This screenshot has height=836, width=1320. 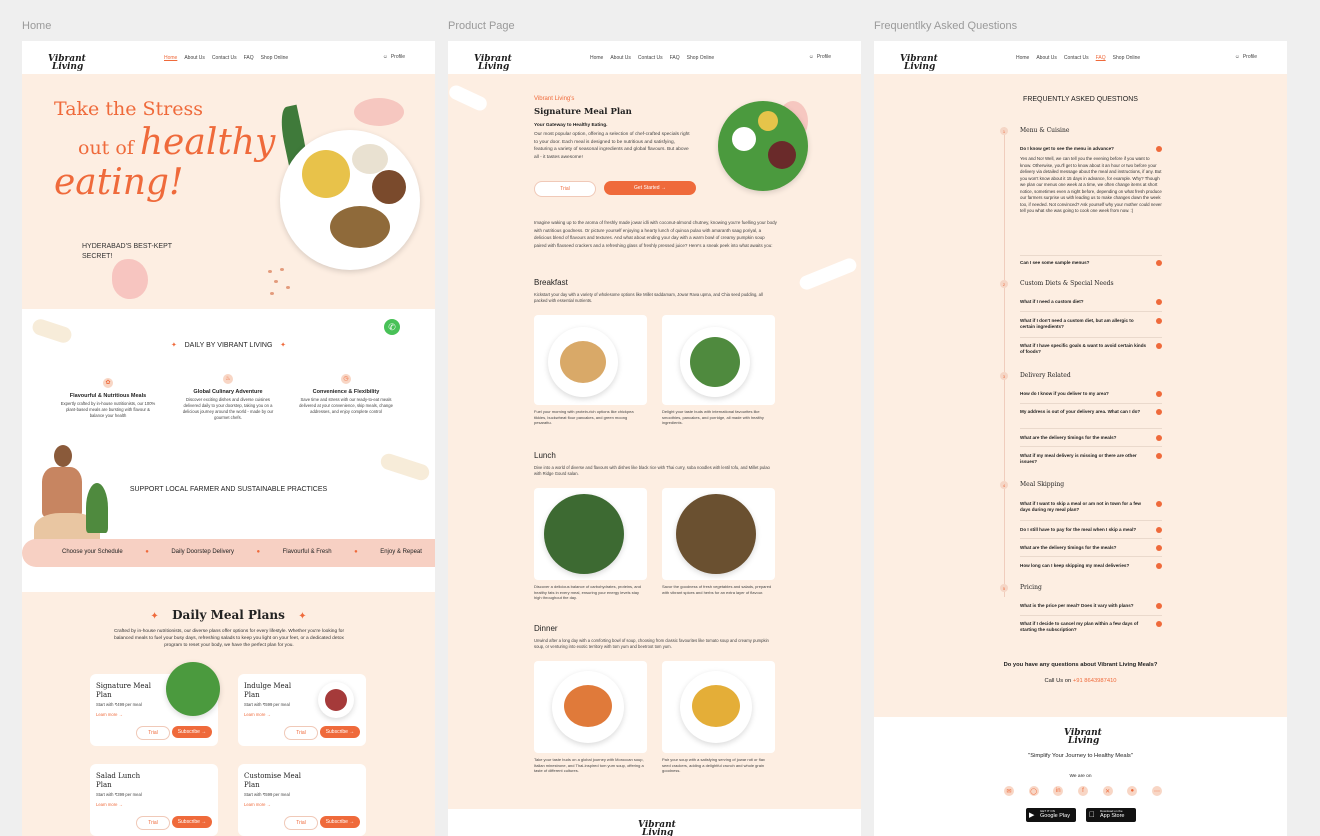 I want to click on facebook-icon: f, so click(x=1082, y=791).